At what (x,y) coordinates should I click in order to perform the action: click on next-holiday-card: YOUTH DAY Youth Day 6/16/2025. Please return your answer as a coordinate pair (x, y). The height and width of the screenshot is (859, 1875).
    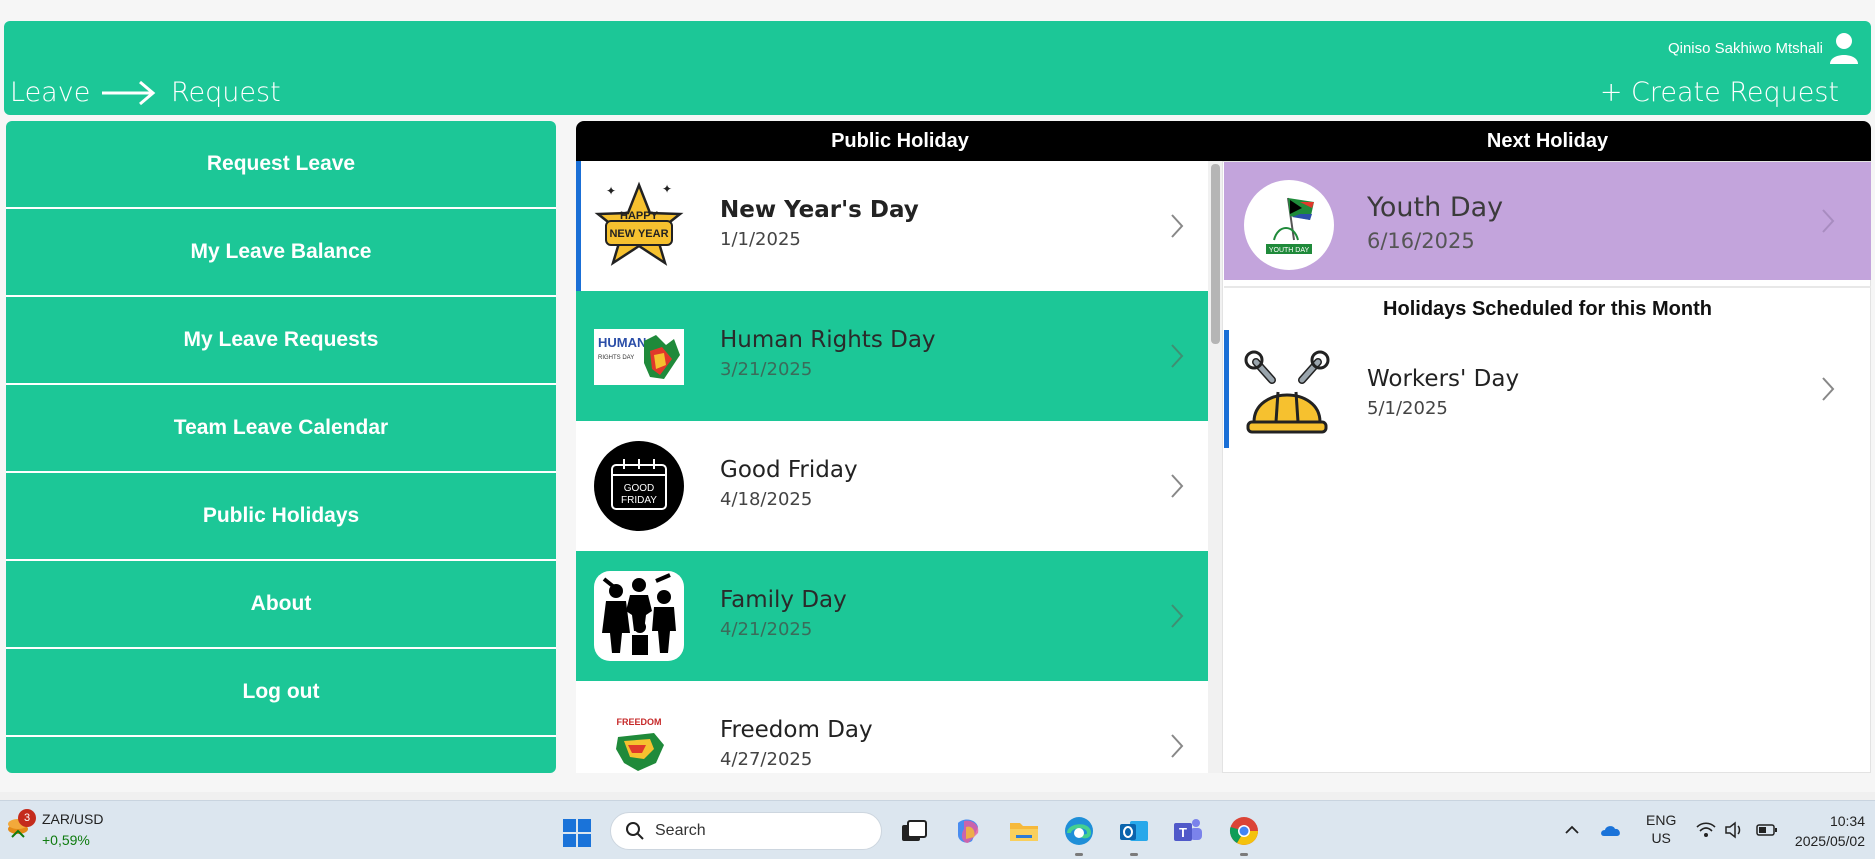
    Looking at the image, I should click on (1547, 221).